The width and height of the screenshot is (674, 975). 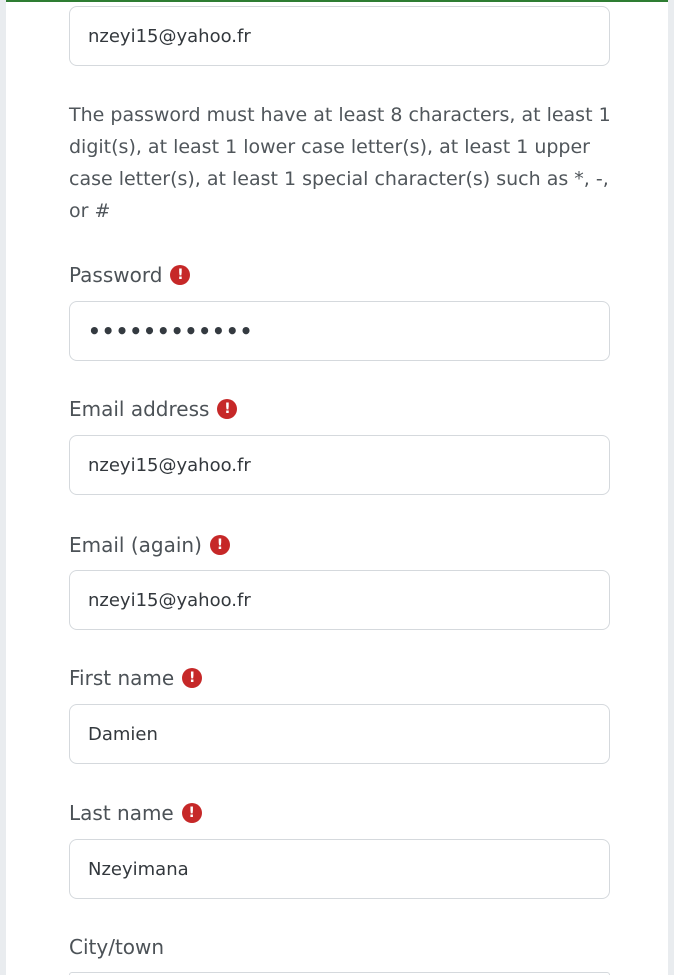 I want to click on first-name-value: Damien, so click(x=123, y=734).